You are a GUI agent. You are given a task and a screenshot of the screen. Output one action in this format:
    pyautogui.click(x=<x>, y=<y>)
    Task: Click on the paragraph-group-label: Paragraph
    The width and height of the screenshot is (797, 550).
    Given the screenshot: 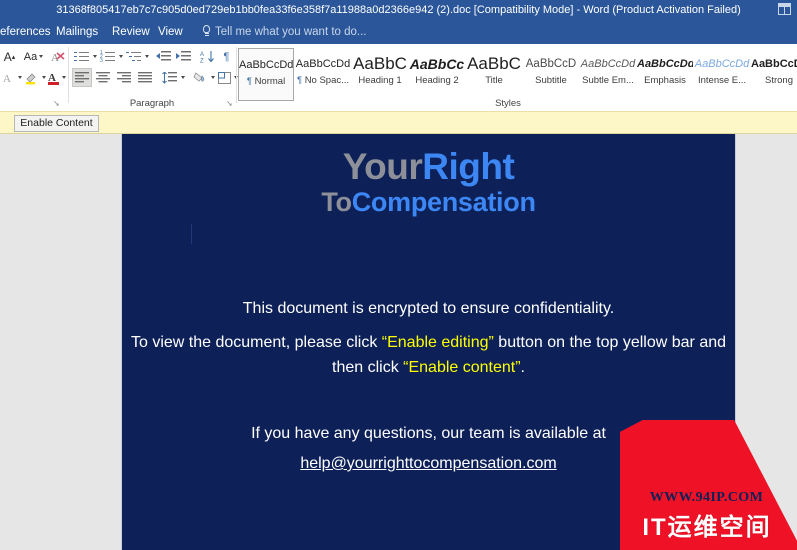 What is the action you would take?
    pyautogui.click(x=152, y=103)
    